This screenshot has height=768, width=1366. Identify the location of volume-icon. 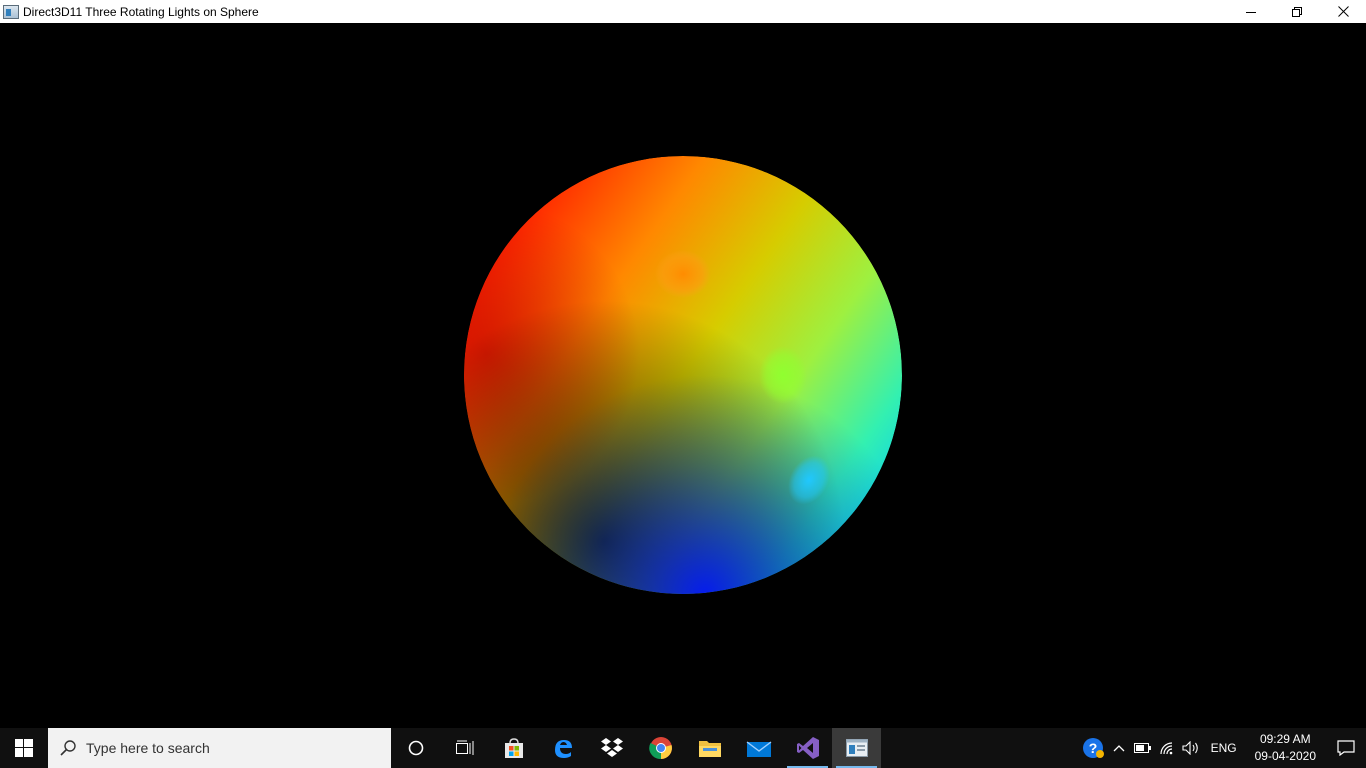
(1190, 748).